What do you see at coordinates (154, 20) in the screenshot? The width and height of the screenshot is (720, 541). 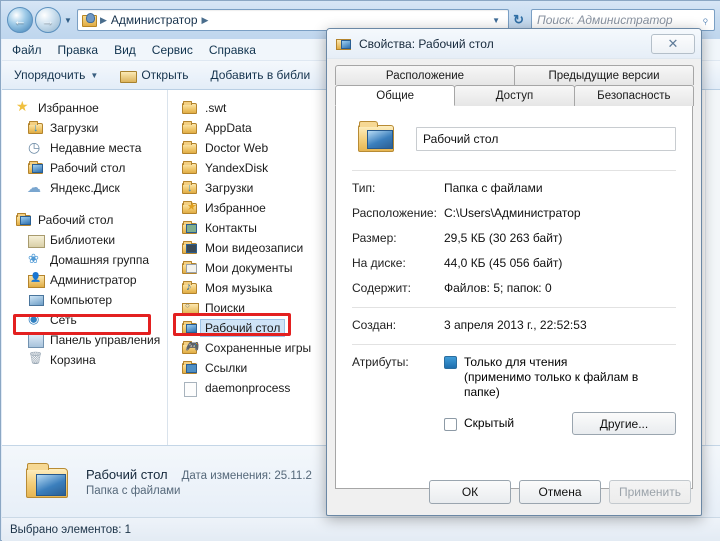 I see `breadcrumb-administrator: Администратор` at bounding box center [154, 20].